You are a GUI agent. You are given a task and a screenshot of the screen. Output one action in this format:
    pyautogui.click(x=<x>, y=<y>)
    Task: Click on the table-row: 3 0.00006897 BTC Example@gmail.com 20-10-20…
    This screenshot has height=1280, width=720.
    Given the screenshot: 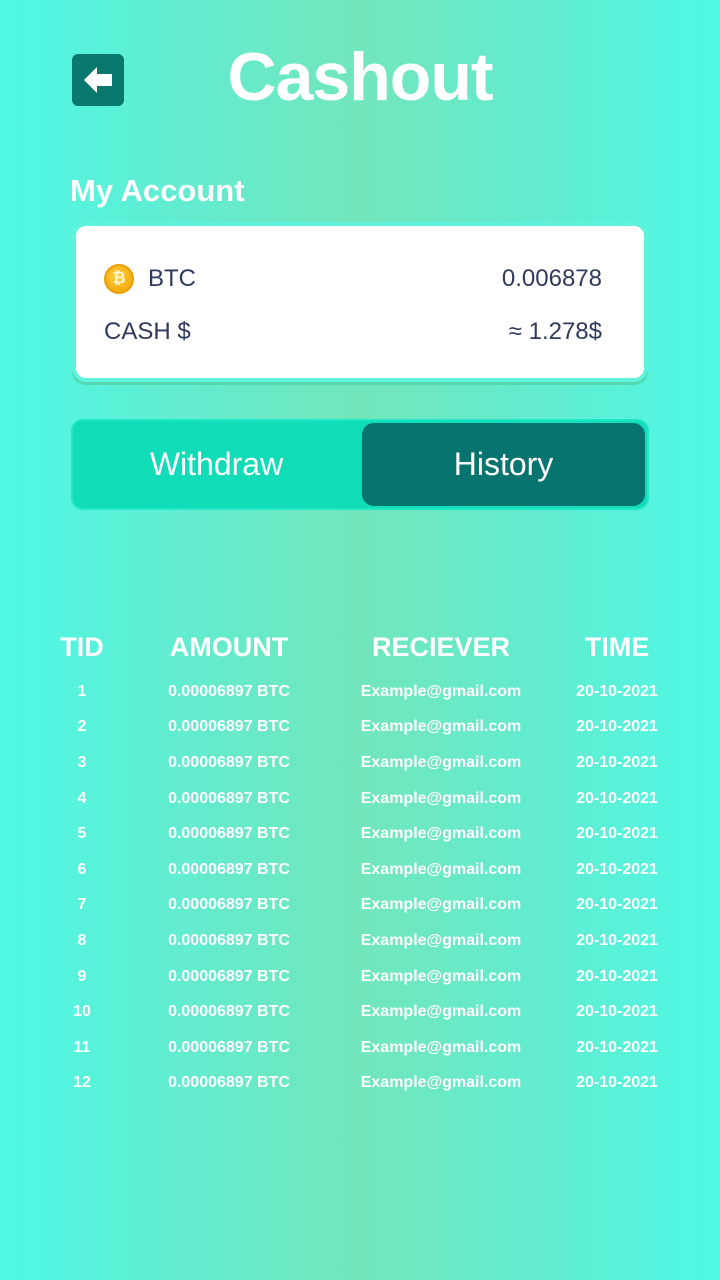 What is the action you would take?
    pyautogui.click(x=363, y=763)
    